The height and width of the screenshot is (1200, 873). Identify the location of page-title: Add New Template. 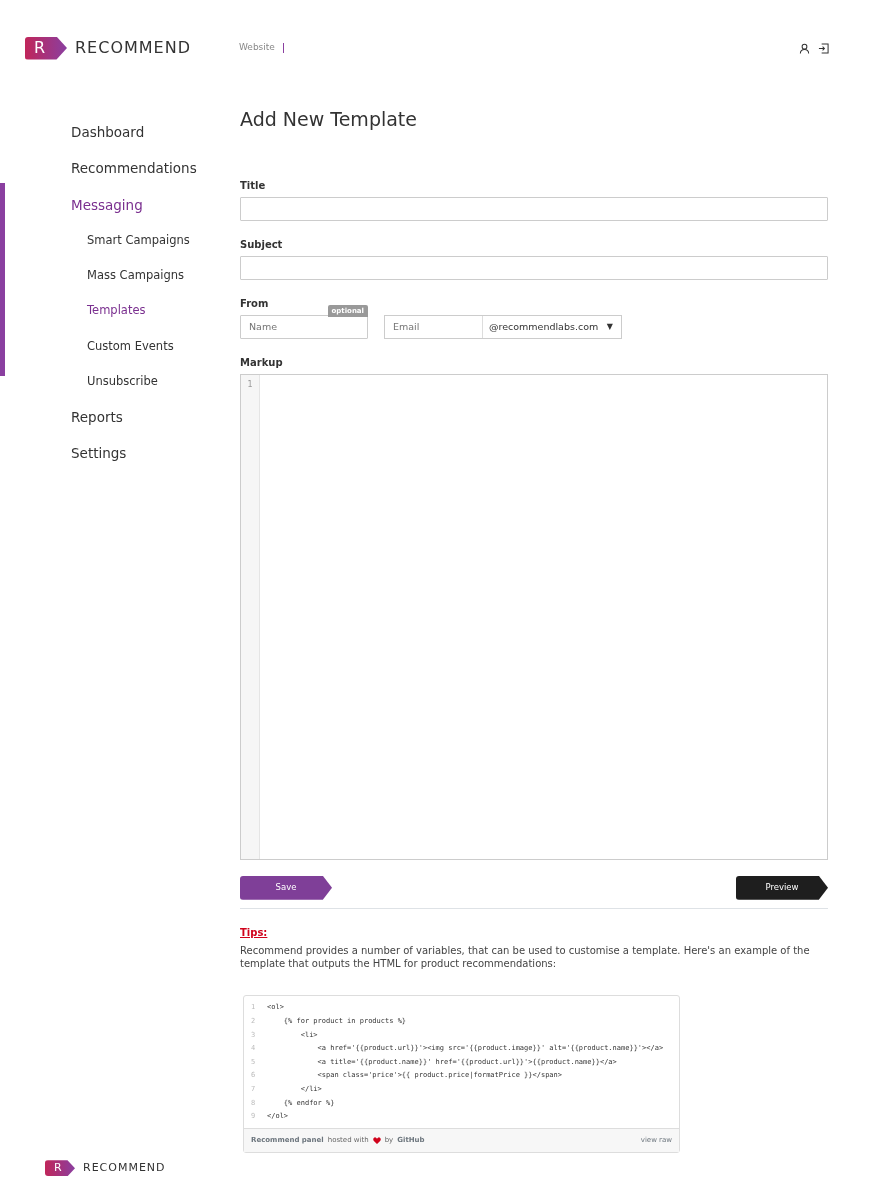
(329, 119).